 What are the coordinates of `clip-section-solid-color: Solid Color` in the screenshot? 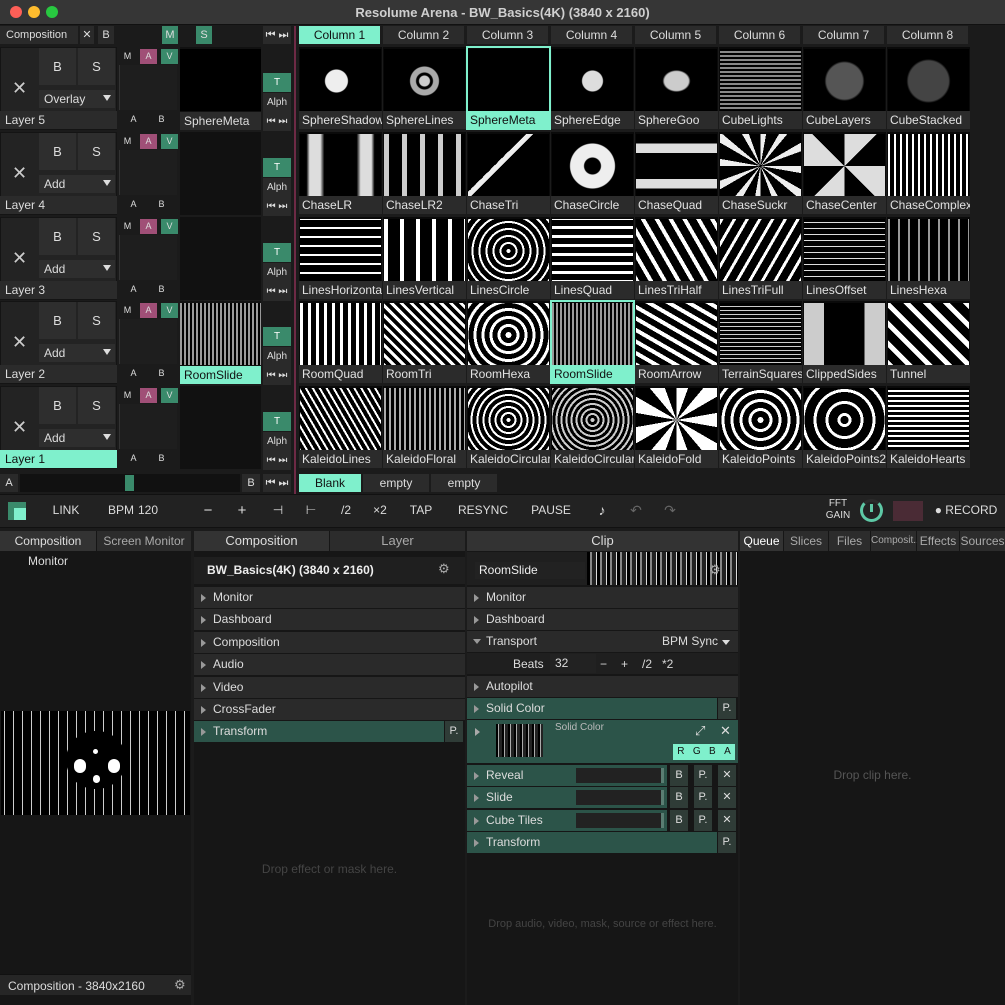 It's located at (592, 708).